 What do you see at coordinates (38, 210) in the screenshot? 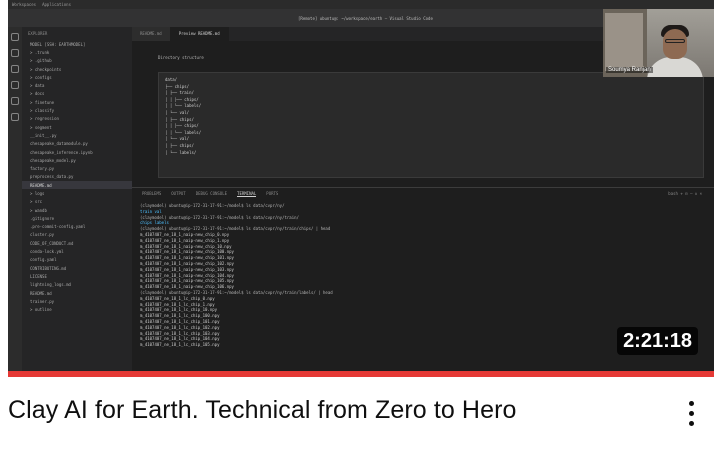
I see `explorer-item: > wandb` at bounding box center [38, 210].